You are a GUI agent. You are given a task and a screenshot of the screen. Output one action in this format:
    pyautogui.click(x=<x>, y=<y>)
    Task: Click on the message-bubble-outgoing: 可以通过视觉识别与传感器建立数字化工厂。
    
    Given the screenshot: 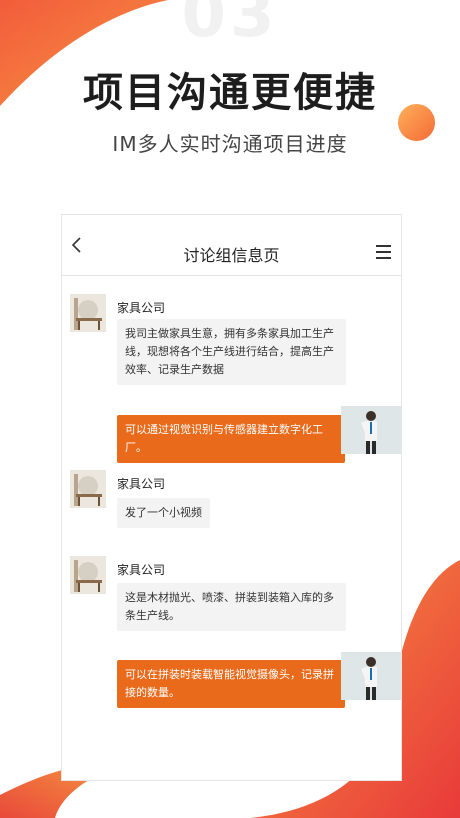 What is the action you would take?
    pyautogui.click(x=231, y=439)
    